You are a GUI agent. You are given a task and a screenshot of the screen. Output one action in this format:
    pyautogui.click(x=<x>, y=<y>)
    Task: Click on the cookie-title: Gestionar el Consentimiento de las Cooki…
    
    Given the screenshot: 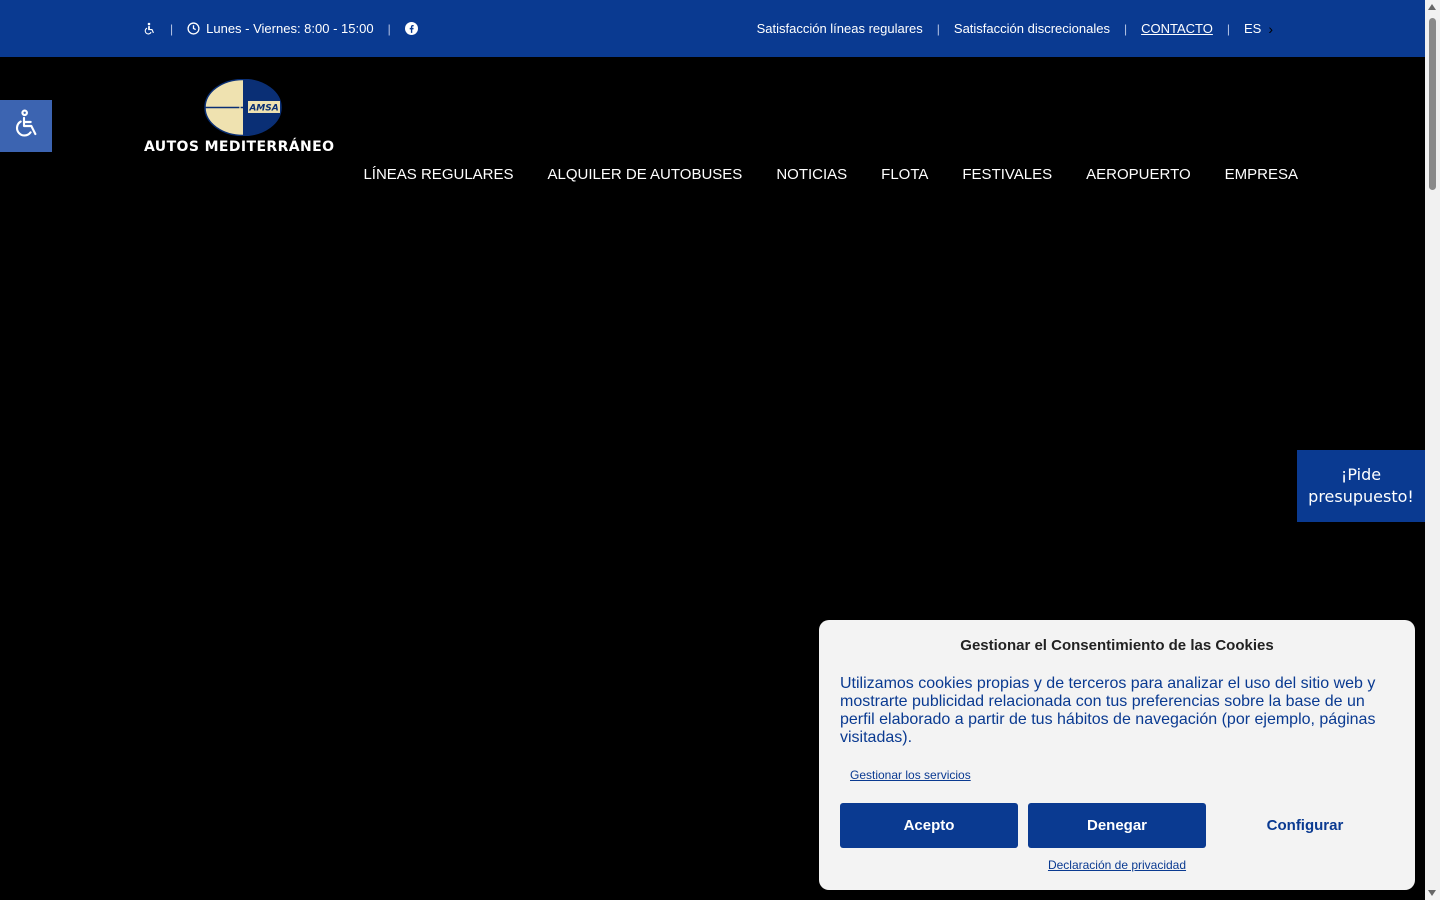 What is the action you would take?
    pyautogui.click(x=1117, y=645)
    